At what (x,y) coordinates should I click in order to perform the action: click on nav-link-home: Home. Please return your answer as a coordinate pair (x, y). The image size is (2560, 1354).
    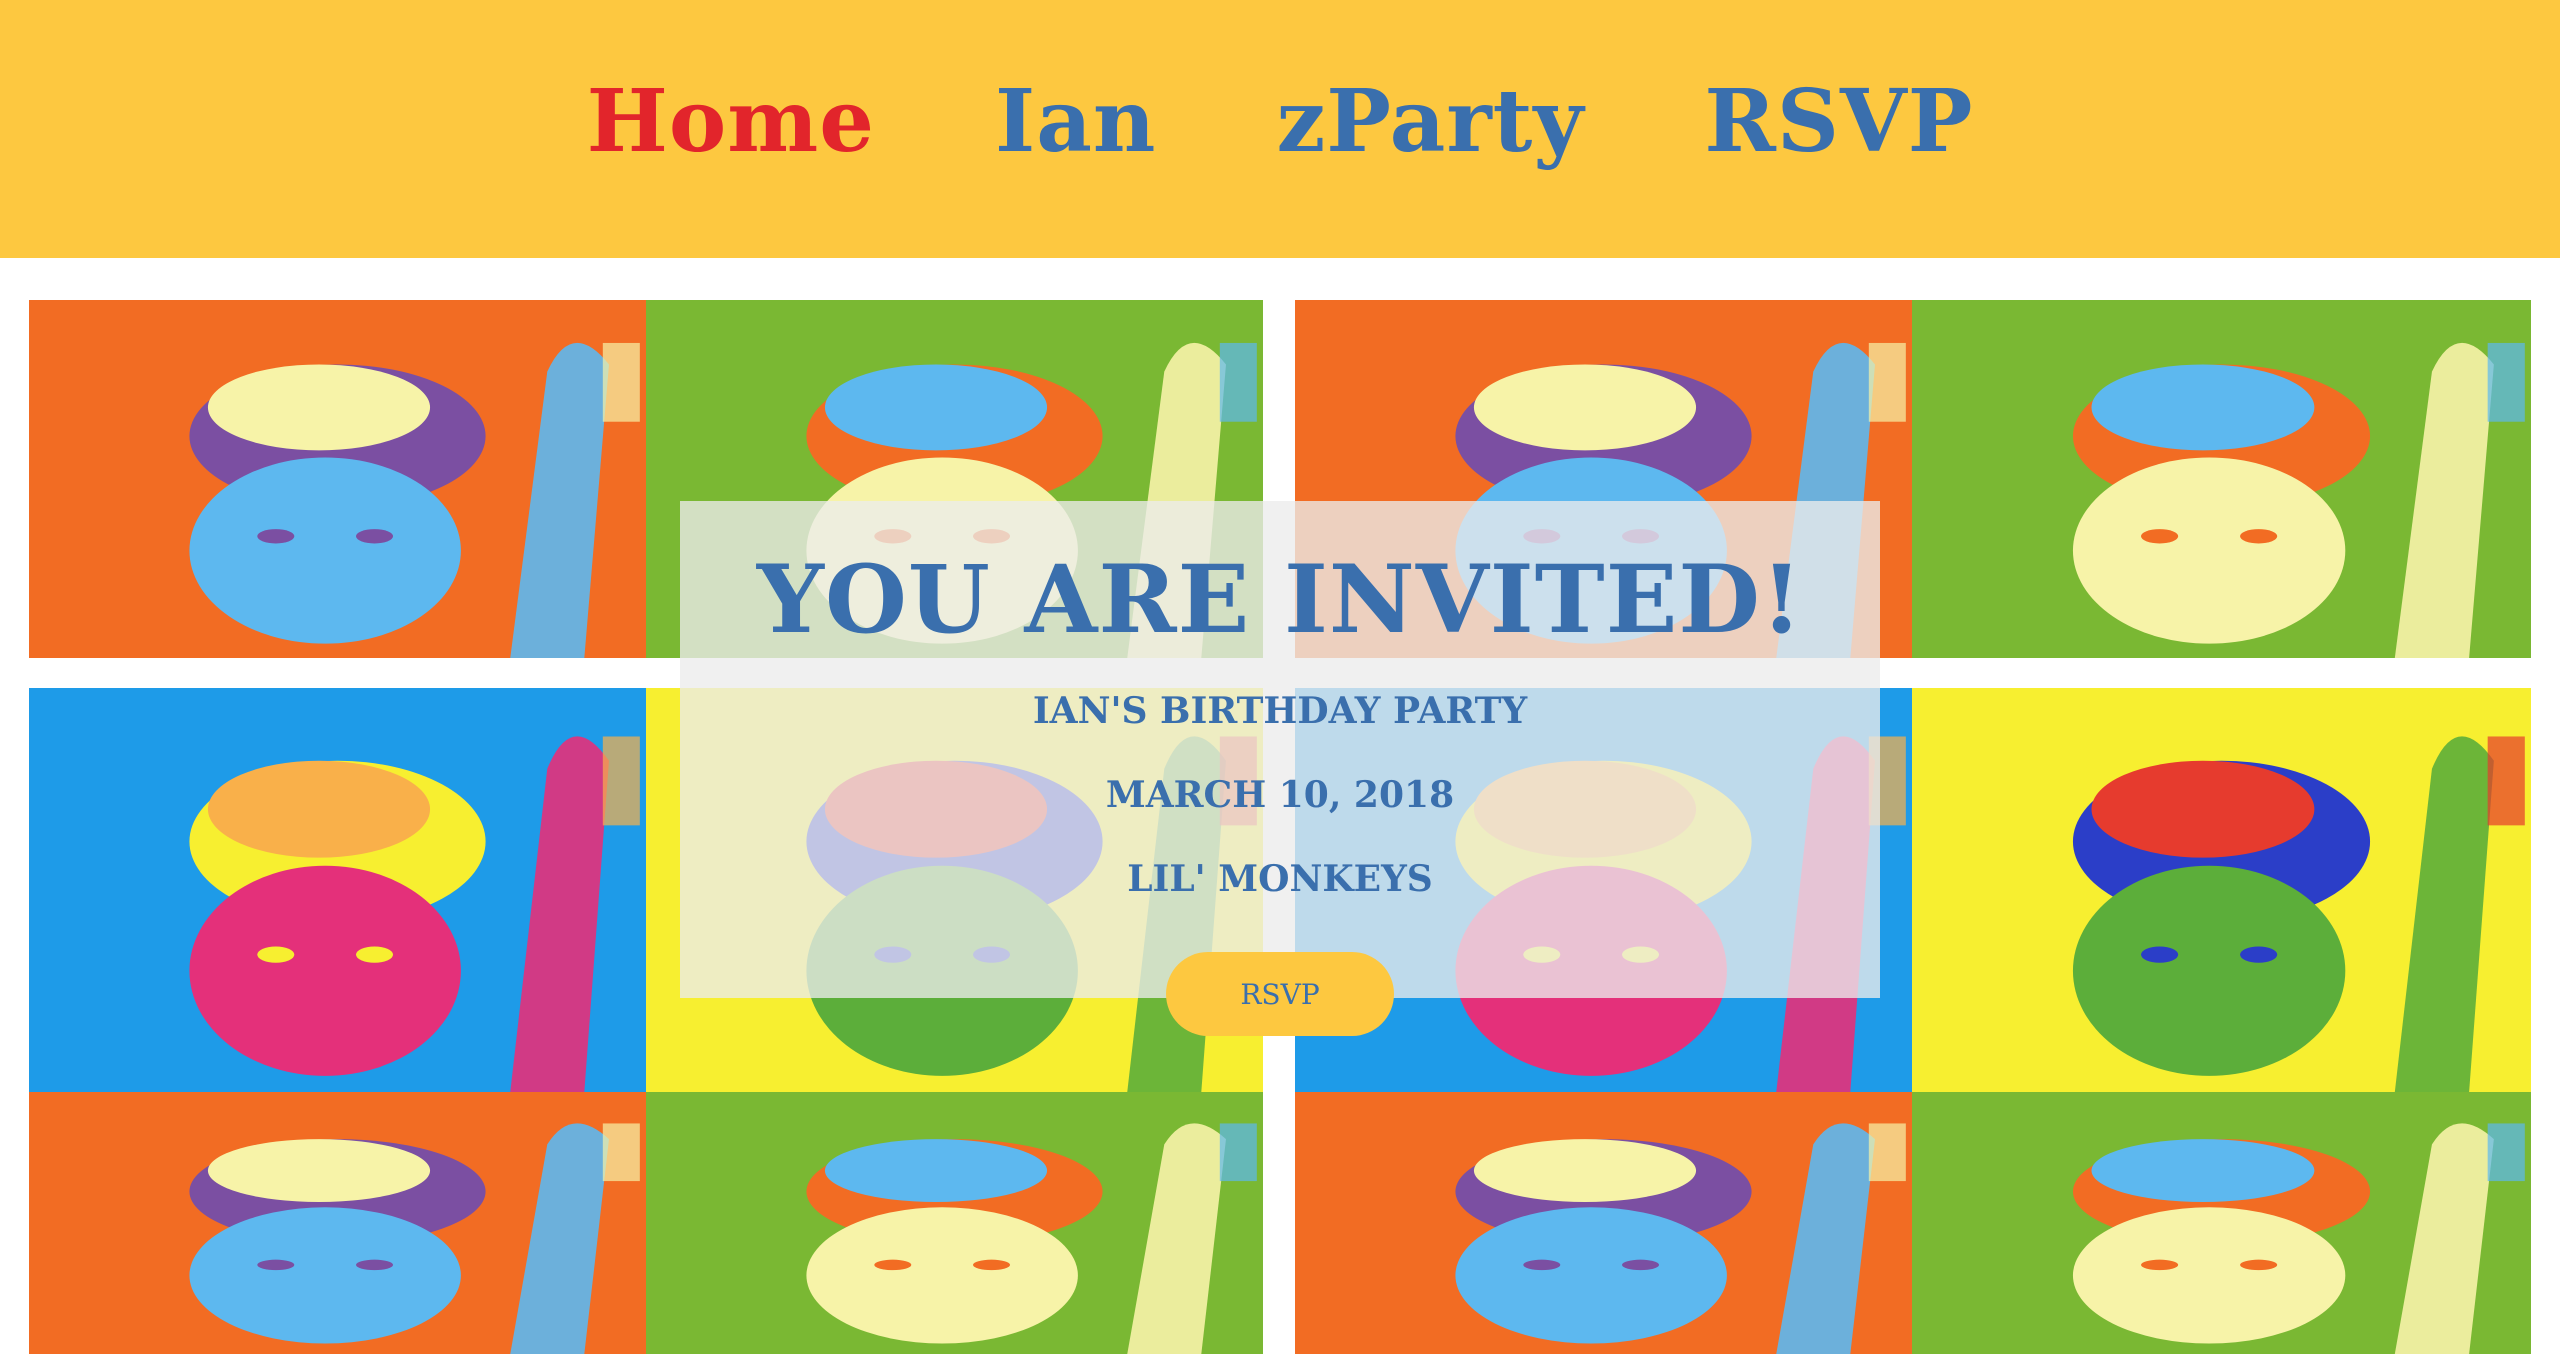
    Looking at the image, I should click on (731, 122).